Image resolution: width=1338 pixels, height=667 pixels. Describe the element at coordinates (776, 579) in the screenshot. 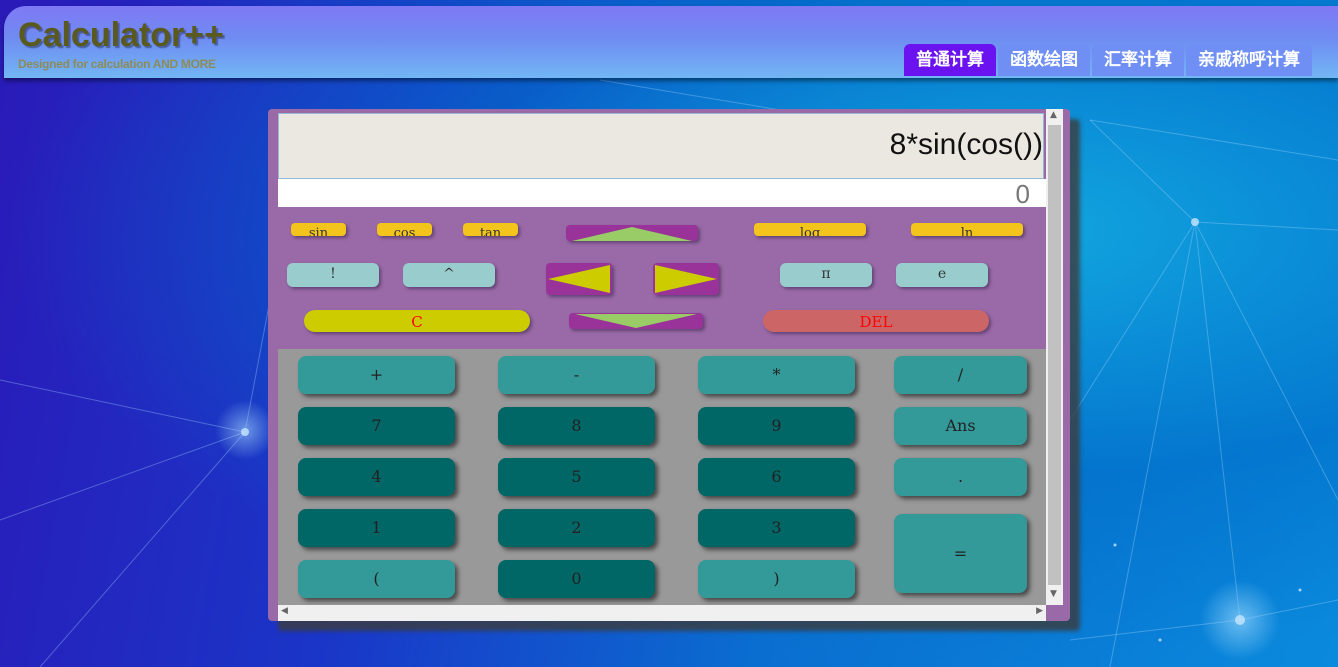

I see `right-paren-button: )` at that location.